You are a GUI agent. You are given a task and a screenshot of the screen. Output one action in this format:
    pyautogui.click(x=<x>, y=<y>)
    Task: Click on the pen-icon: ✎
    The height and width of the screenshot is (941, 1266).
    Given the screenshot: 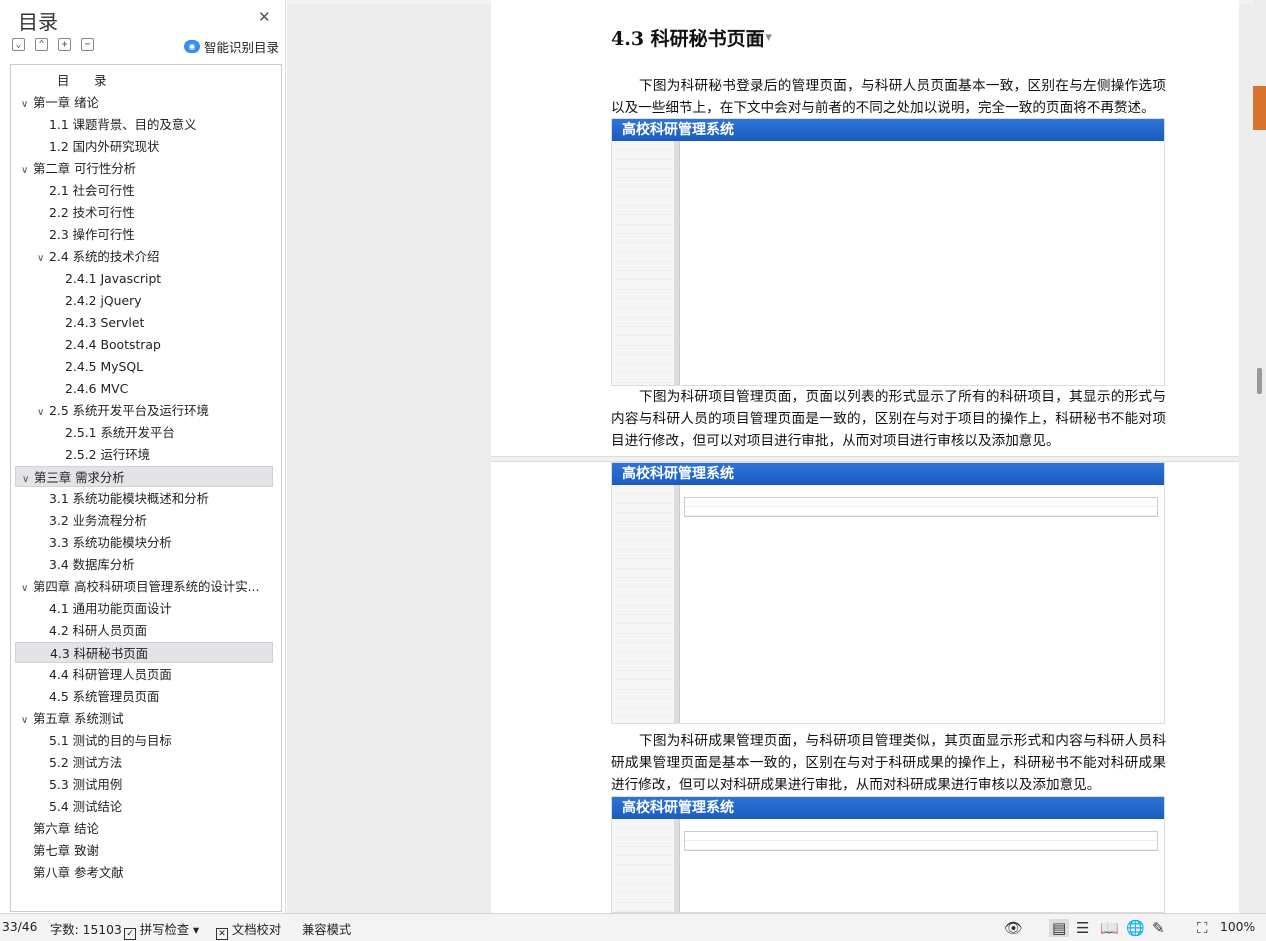 What is the action you would take?
    pyautogui.click(x=1158, y=928)
    